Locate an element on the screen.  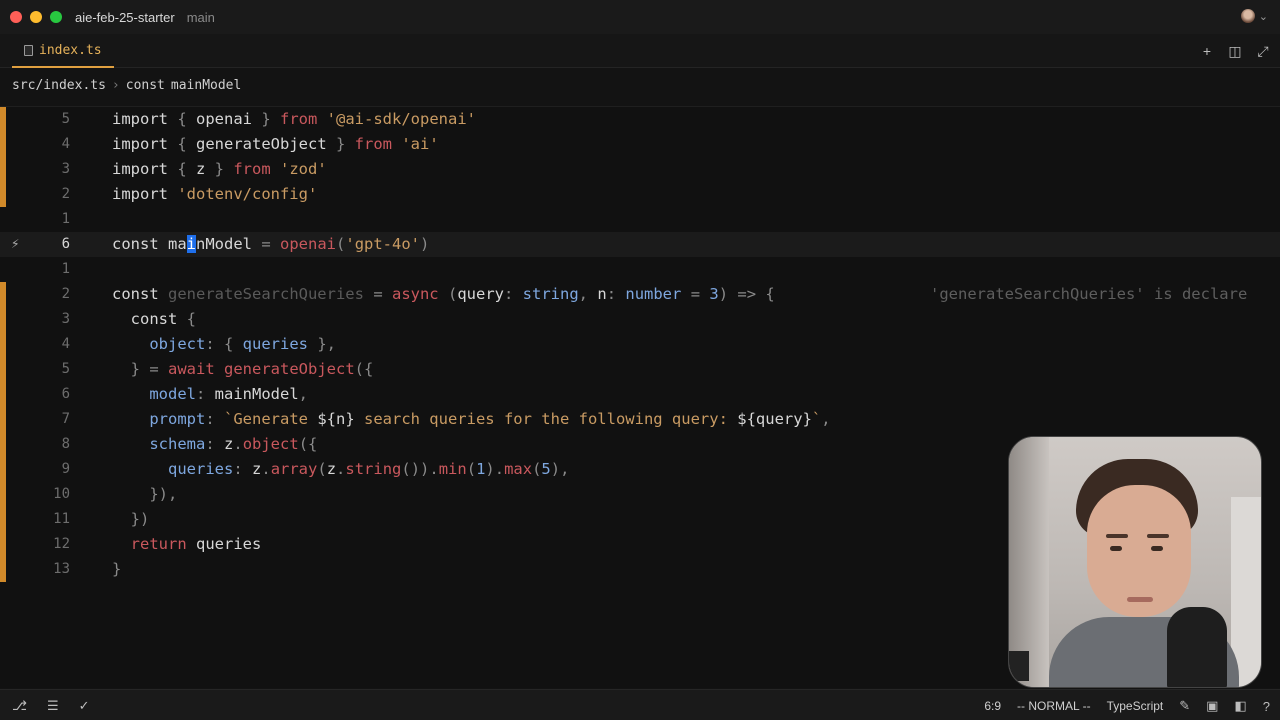
close-window-button is located at coordinates (16, 17).